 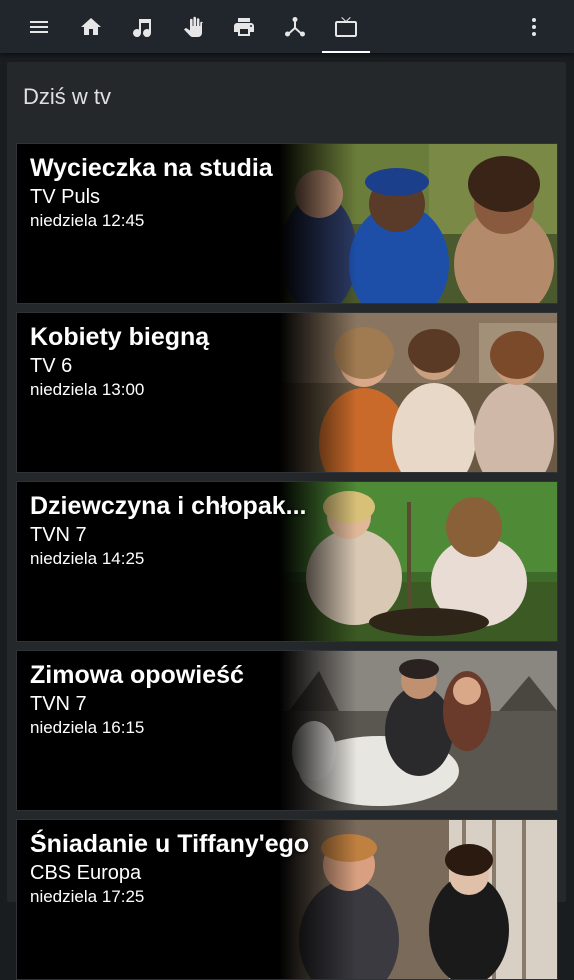 What do you see at coordinates (137, 675) in the screenshot?
I see `program-title: Zimowa opowieść` at bounding box center [137, 675].